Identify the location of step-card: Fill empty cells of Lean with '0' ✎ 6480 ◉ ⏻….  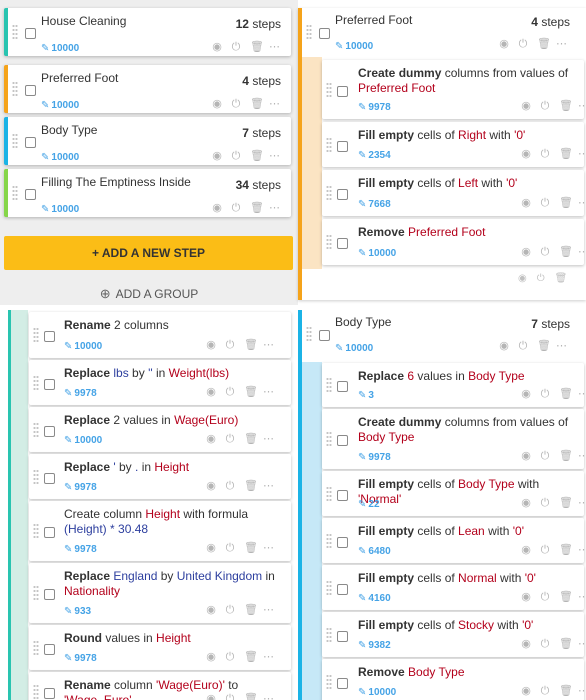
(454, 540).